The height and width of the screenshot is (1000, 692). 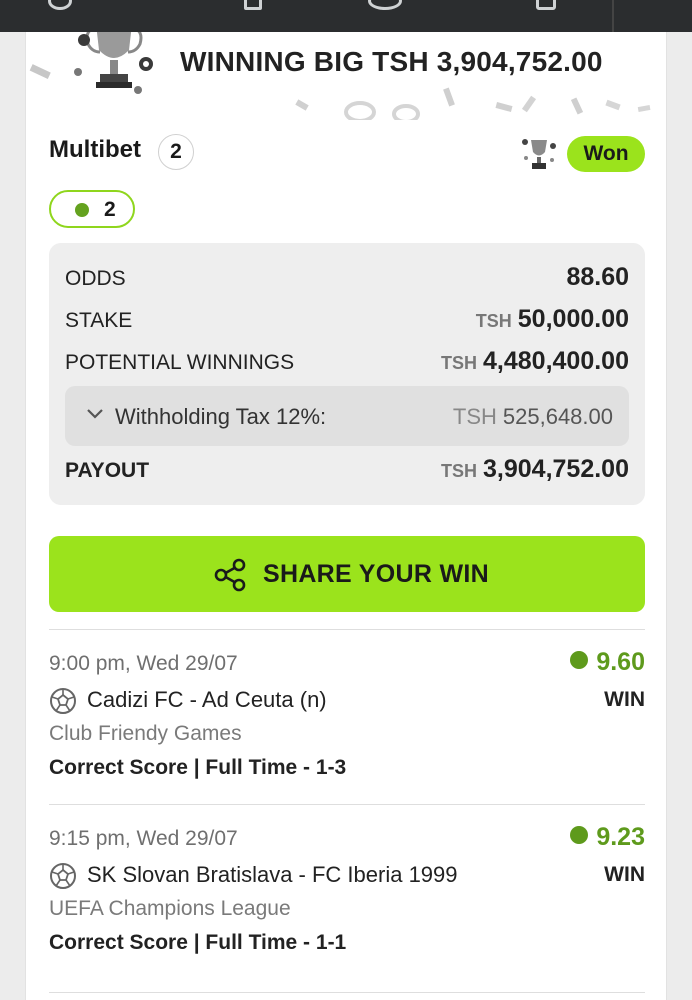 What do you see at coordinates (221, 416) in the screenshot?
I see `withholding-tax-label: Withholding Tax 12%:` at bounding box center [221, 416].